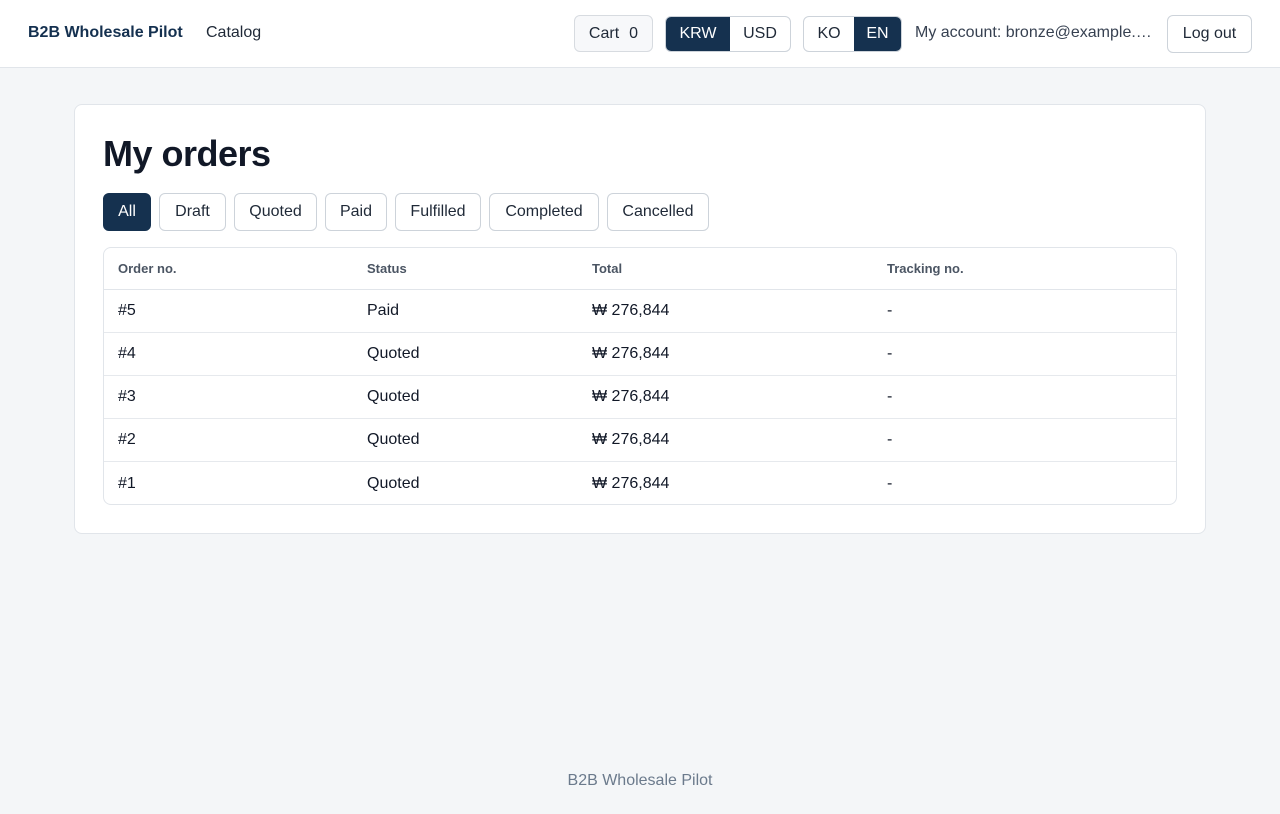 This screenshot has height=814, width=1280. Describe the element at coordinates (127, 440) in the screenshot. I see `order-number-cell: #2` at that location.